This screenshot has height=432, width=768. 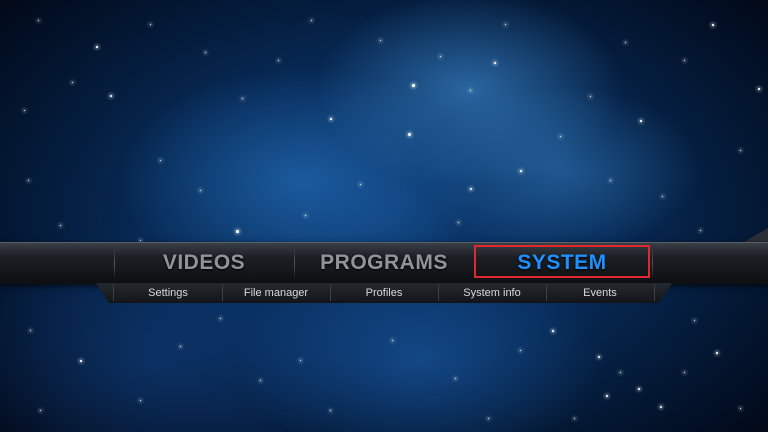 What do you see at coordinates (492, 293) in the screenshot?
I see `submenu-item-system-info: System info` at bounding box center [492, 293].